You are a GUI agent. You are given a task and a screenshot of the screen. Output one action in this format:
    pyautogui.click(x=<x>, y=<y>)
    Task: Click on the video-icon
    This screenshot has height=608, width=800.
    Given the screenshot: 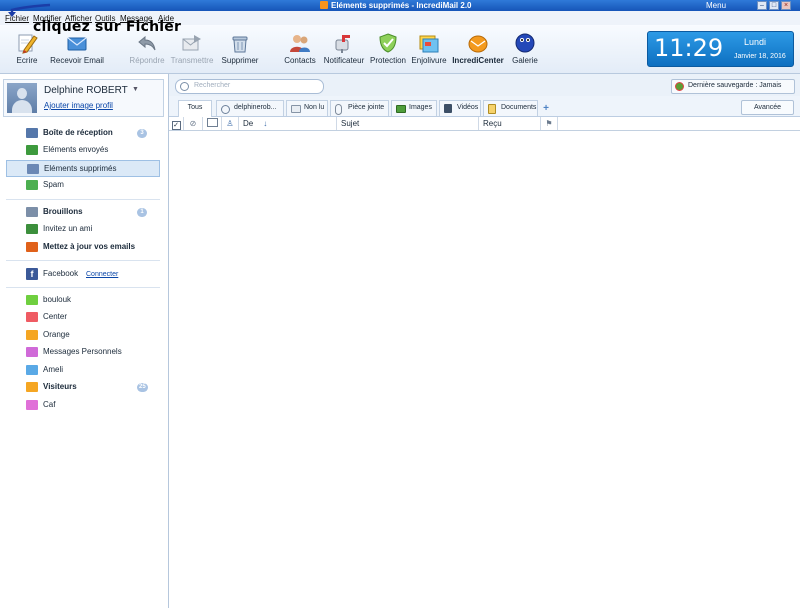 What is the action you would take?
    pyautogui.click(x=448, y=108)
    